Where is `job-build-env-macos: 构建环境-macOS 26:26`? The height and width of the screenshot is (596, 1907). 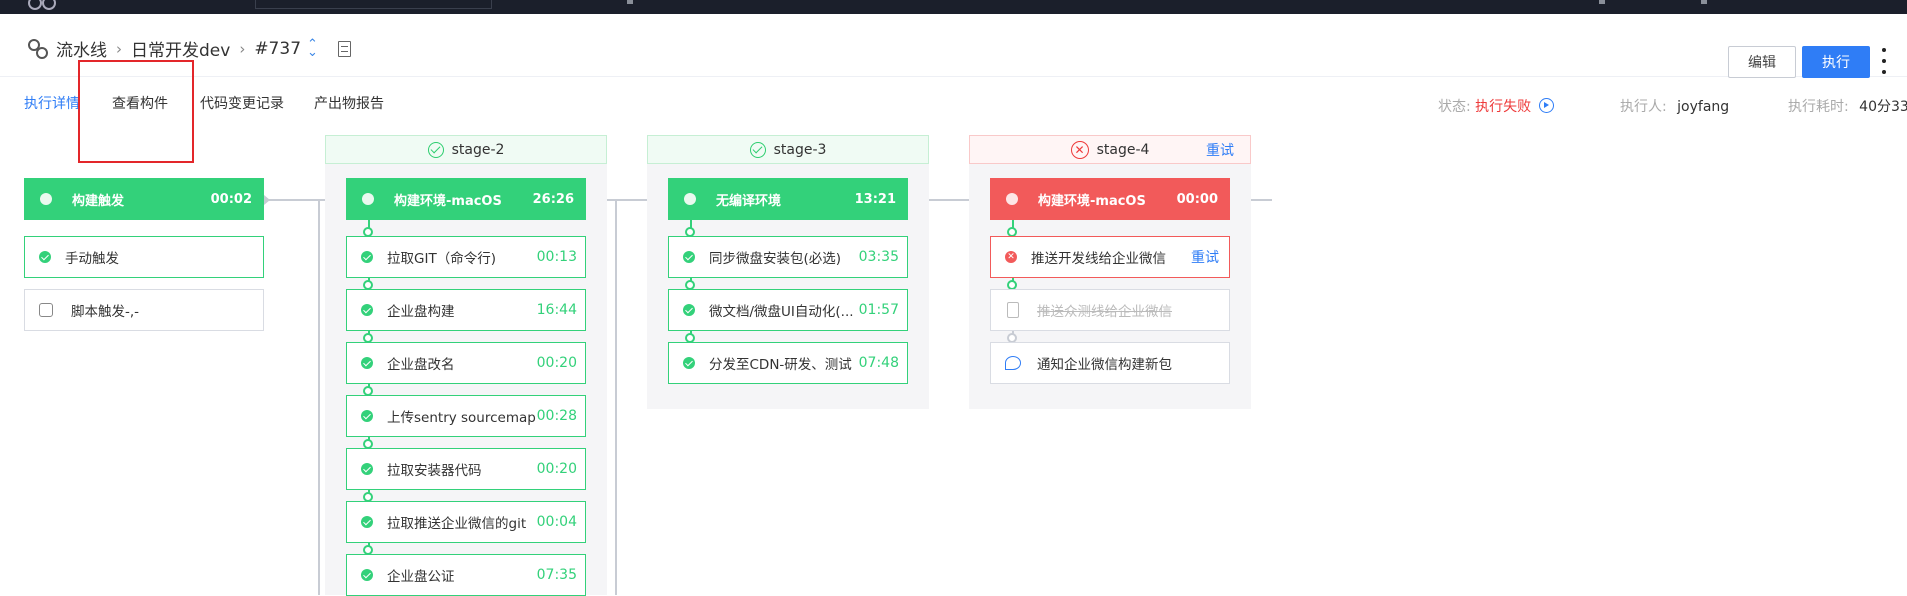 job-build-env-macos: 构建环境-macOS 26:26 is located at coordinates (466, 199).